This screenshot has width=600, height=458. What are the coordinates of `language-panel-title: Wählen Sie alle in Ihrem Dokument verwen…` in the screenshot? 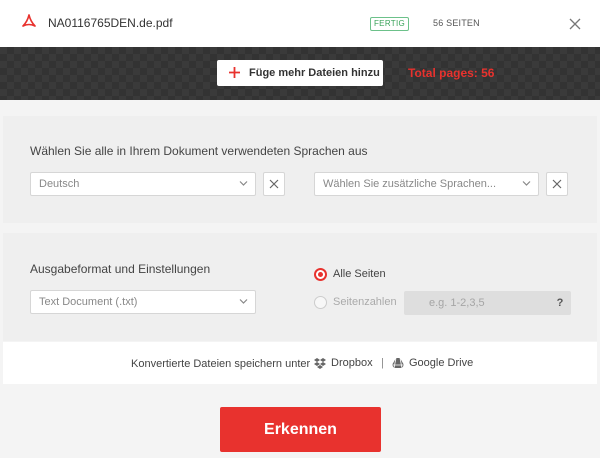 It's located at (199, 151).